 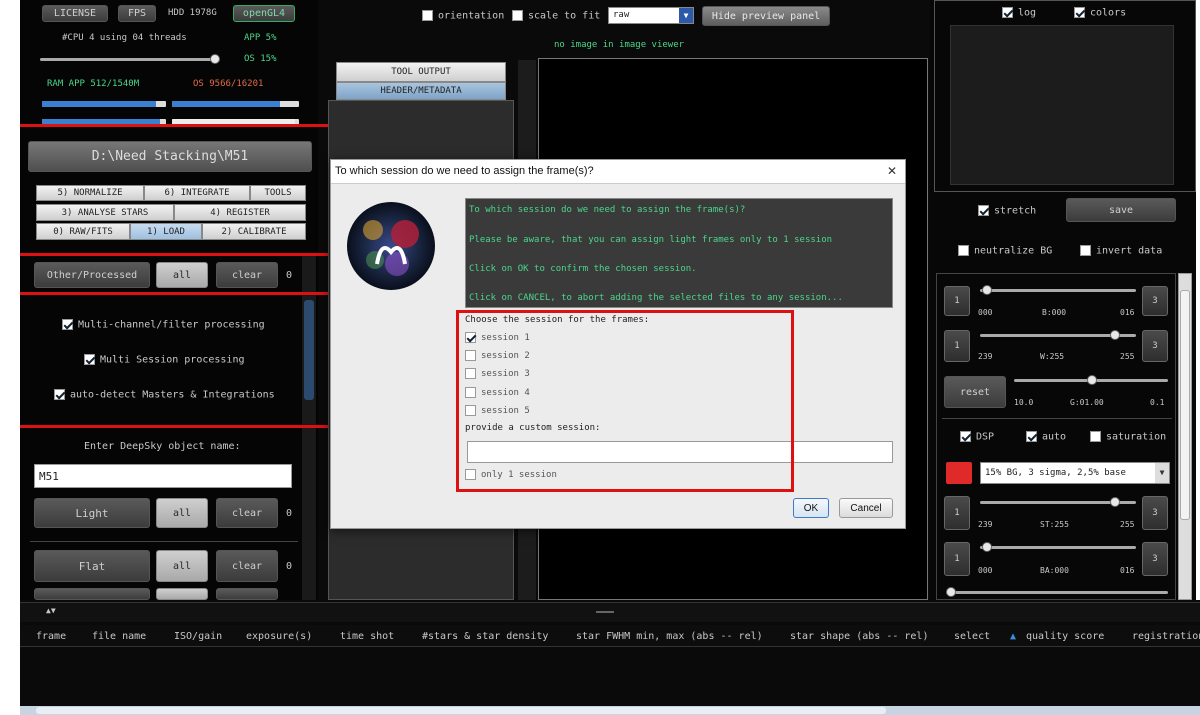 What do you see at coordinates (957, 301) in the screenshot?
I see `s1-left-button: 1` at bounding box center [957, 301].